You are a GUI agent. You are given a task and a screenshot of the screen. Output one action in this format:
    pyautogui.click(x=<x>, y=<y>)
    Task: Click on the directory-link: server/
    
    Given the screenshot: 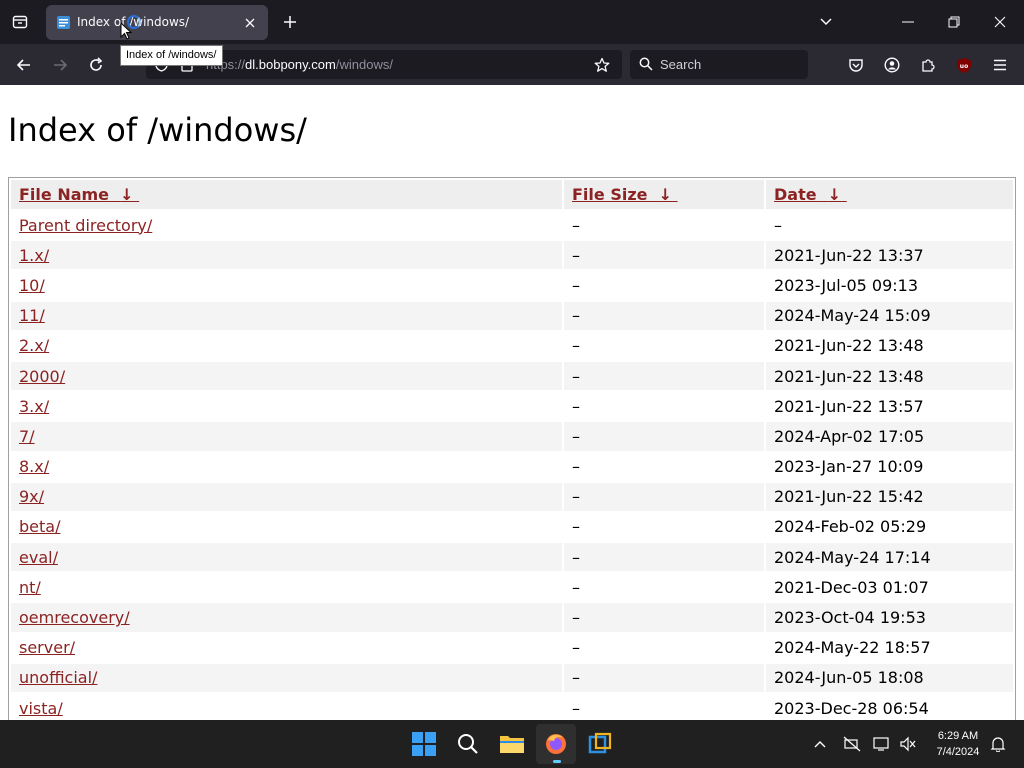 What is the action you would take?
    pyautogui.click(x=47, y=647)
    